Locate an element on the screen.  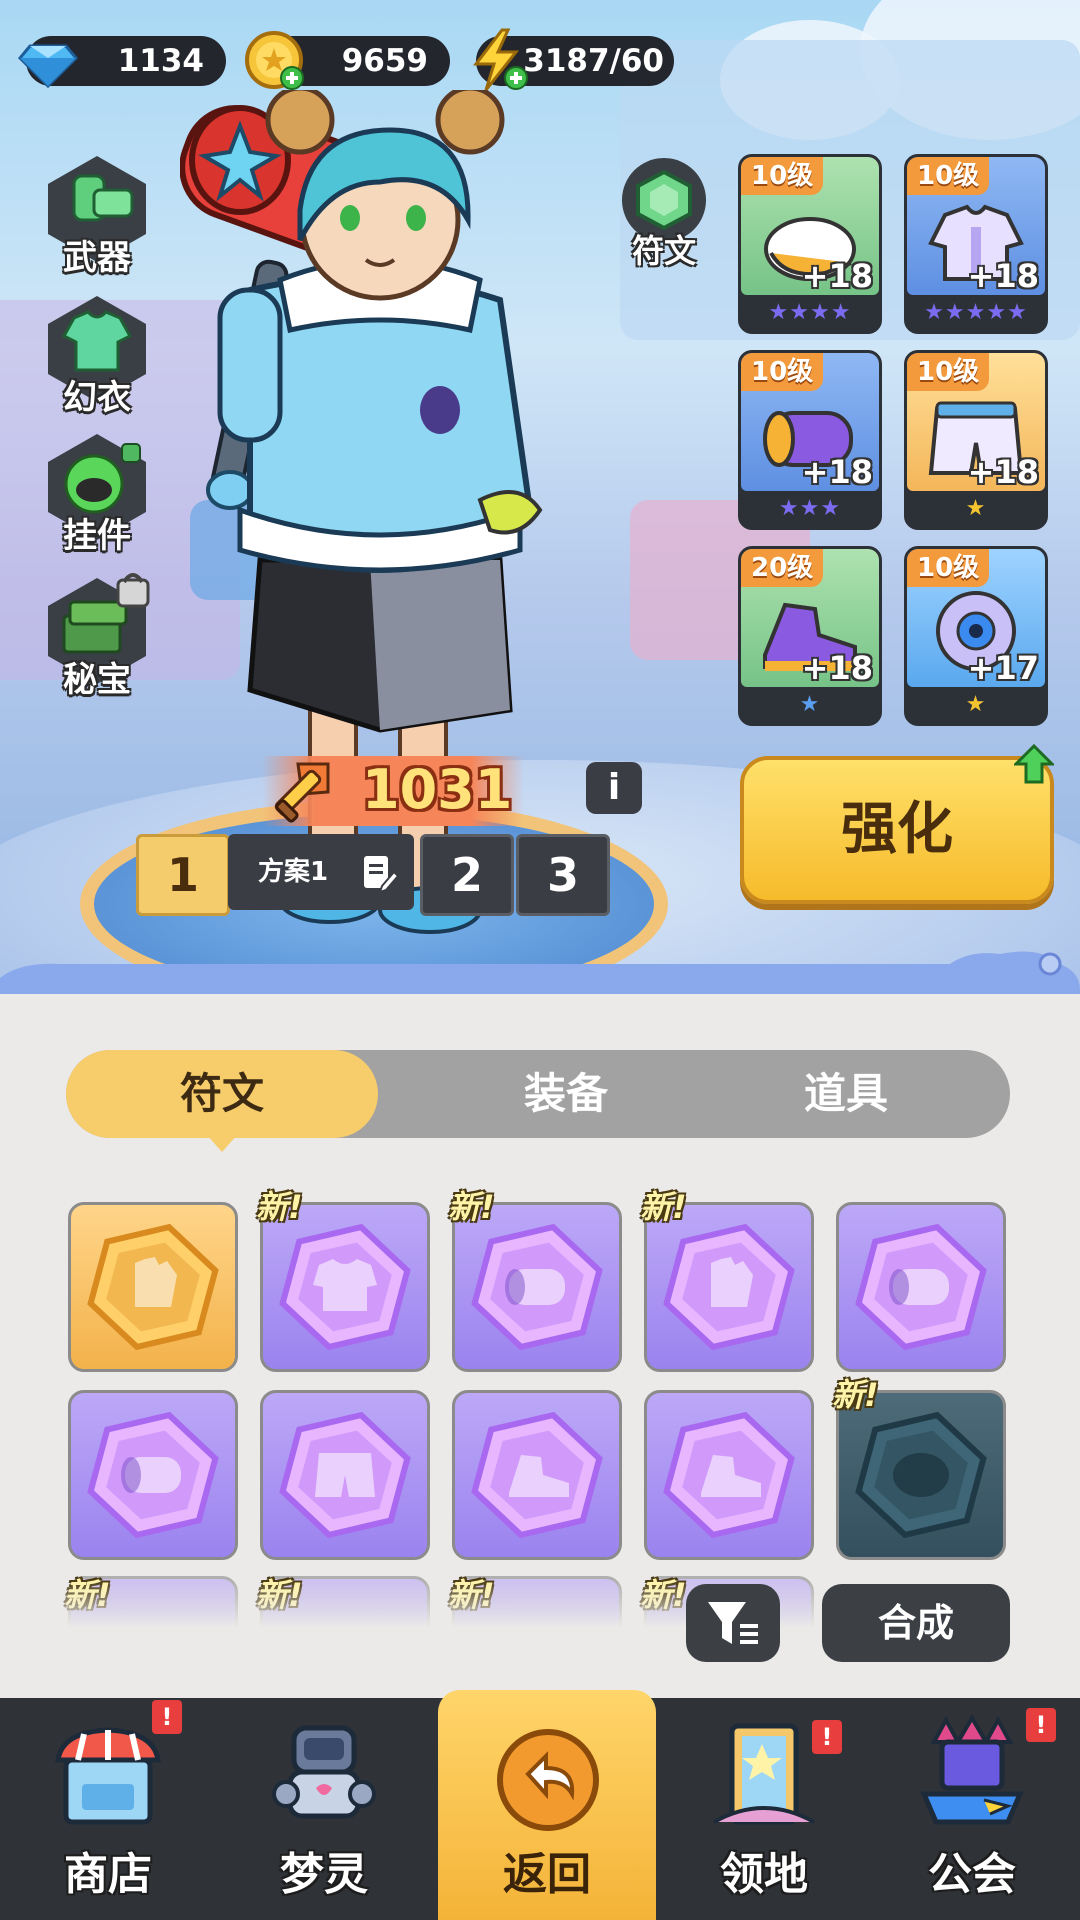
helmet-rune-icon is located at coordinates (921, 1475).